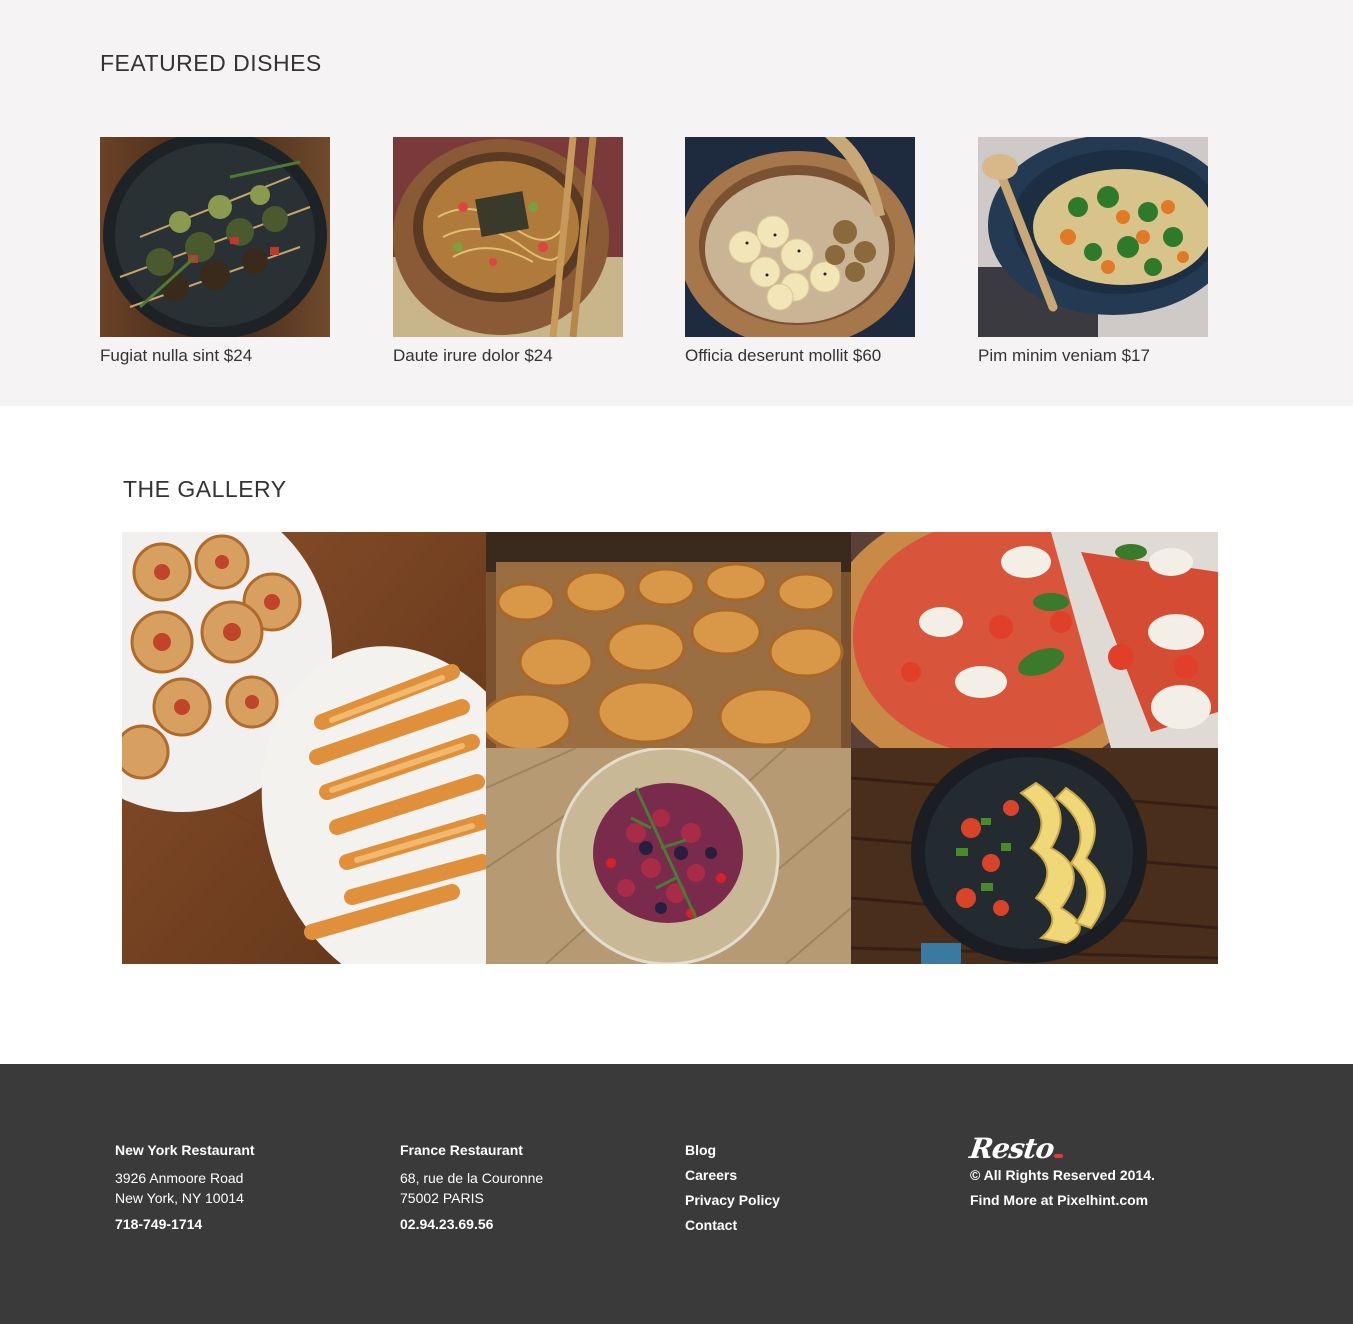 The width and height of the screenshot is (1353, 1324). Describe the element at coordinates (179, 1198) in the screenshot. I see `ny-address-line2: New York, NY 10014` at that location.